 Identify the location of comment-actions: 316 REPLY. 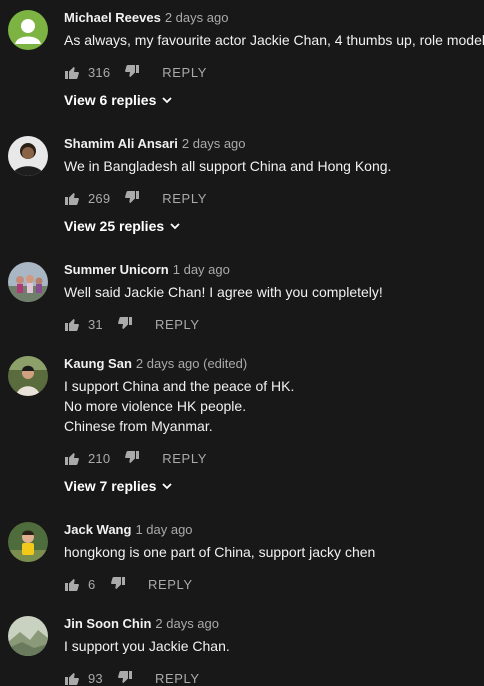
(135, 72).